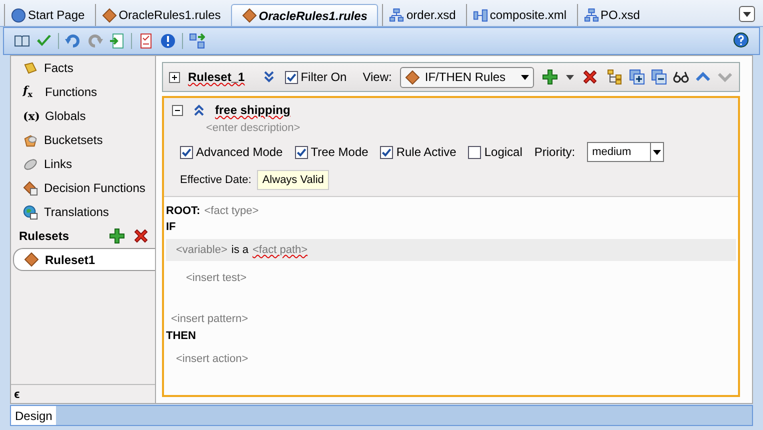  I want to click on collapse-all-icon, so click(659, 77).